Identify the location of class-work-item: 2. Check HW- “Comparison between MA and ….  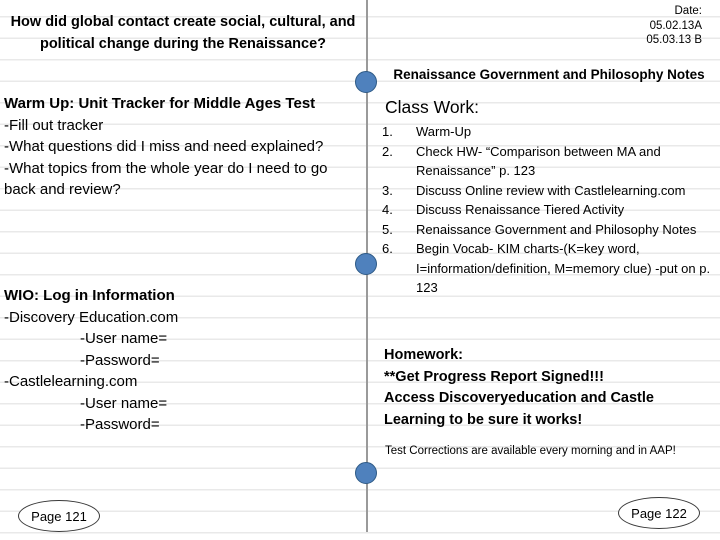
(550, 161).